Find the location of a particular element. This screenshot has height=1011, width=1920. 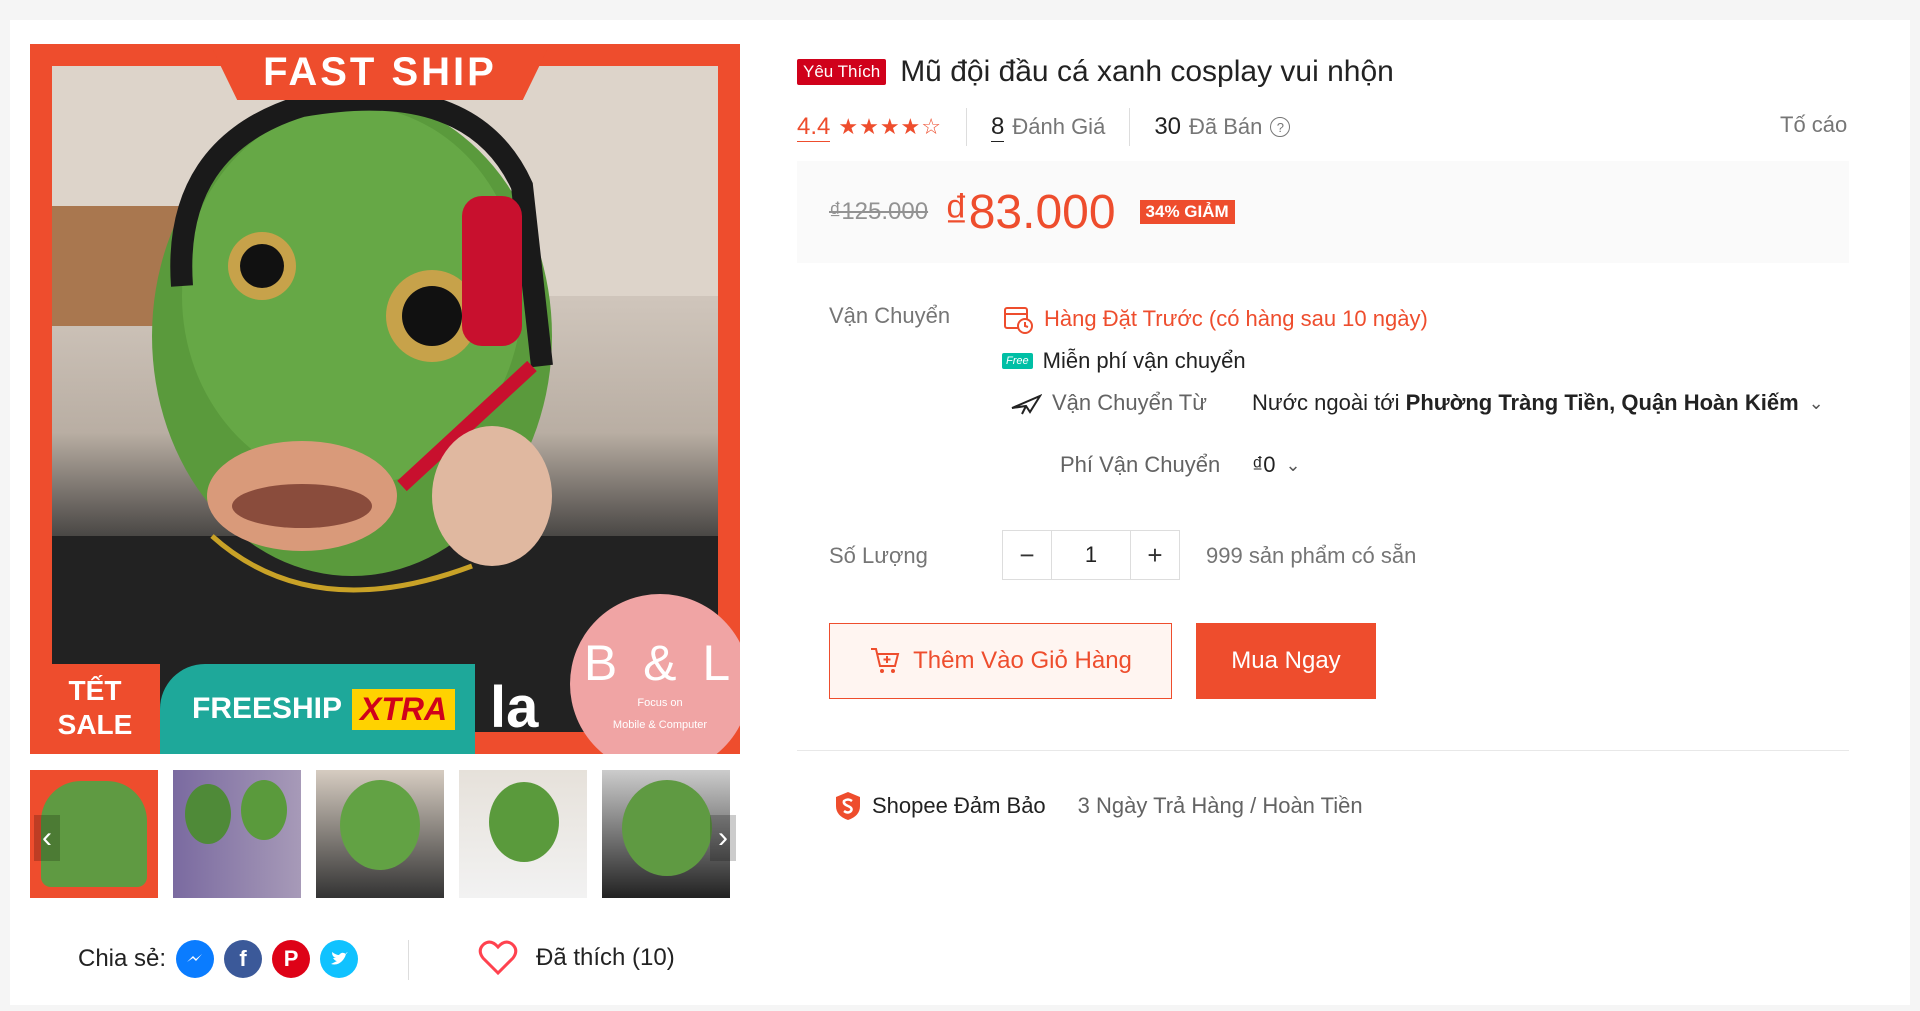

ship-destination: Phường Tràng Tiền, Quận Hoàn Kiếm is located at coordinates (1602, 402).